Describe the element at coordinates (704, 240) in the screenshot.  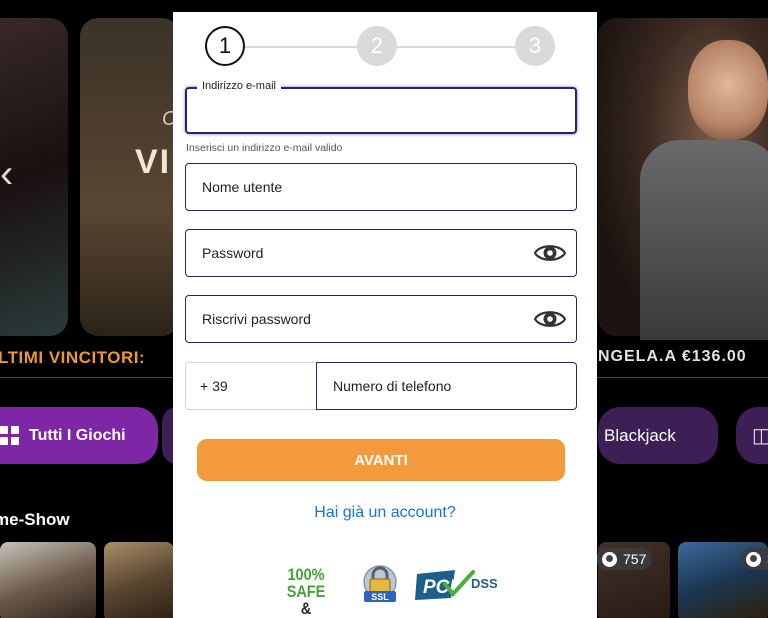
I see `dealer-body-image` at that location.